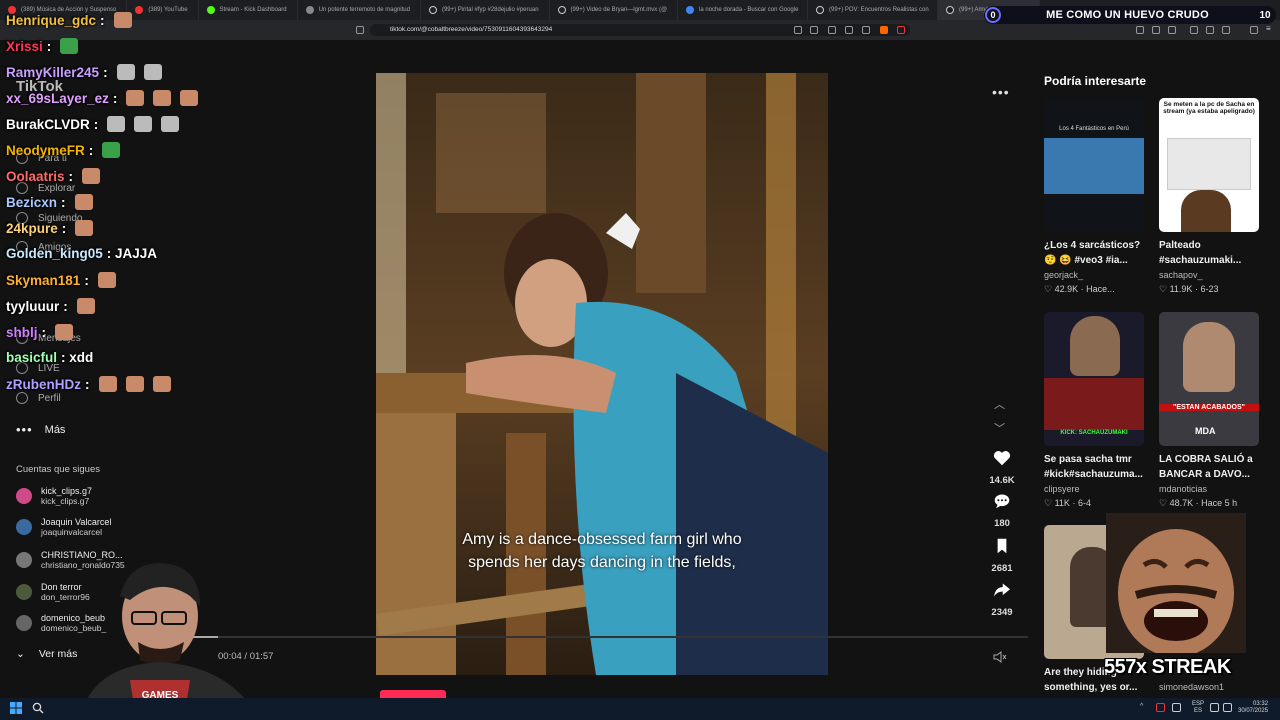 The height and width of the screenshot is (720, 1280). I want to click on card-likes: 11.9K, so click(1181, 289).